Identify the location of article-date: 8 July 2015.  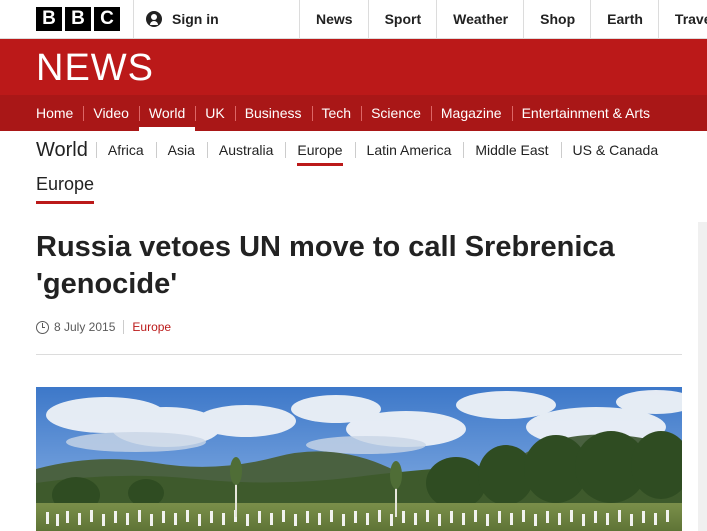
(85, 327).